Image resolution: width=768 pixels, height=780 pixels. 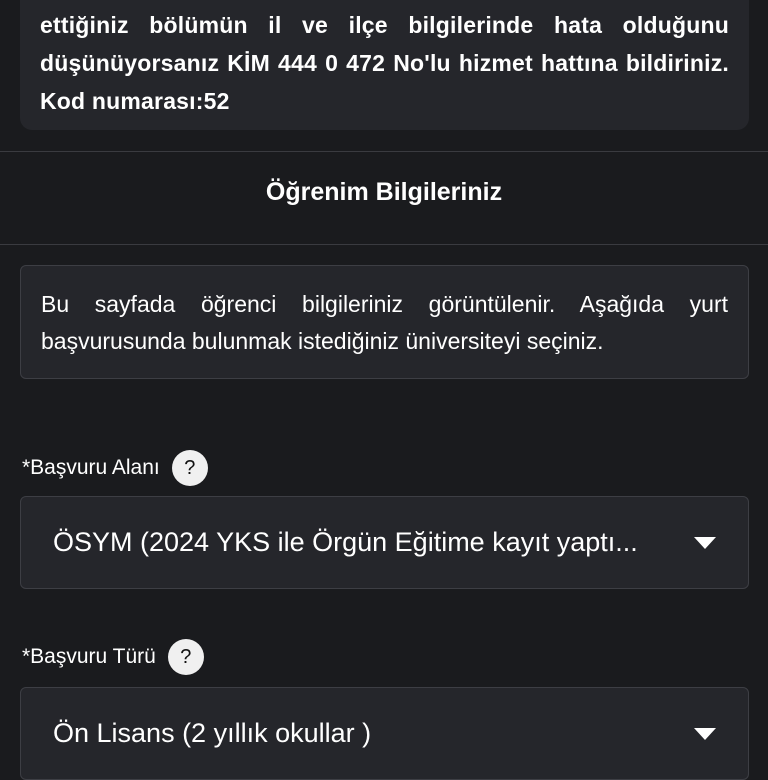 What do you see at coordinates (89, 656) in the screenshot?
I see `basvuru-turu-label: *Başvuru Türü` at bounding box center [89, 656].